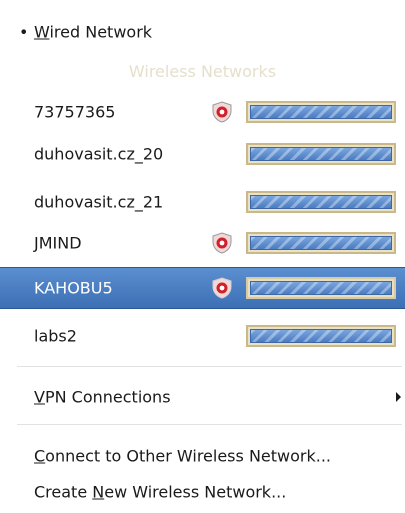  What do you see at coordinates (202, 112) in the screenshot?
I see `network-item-73757365: 73757365` at bounding box center [202, 112].